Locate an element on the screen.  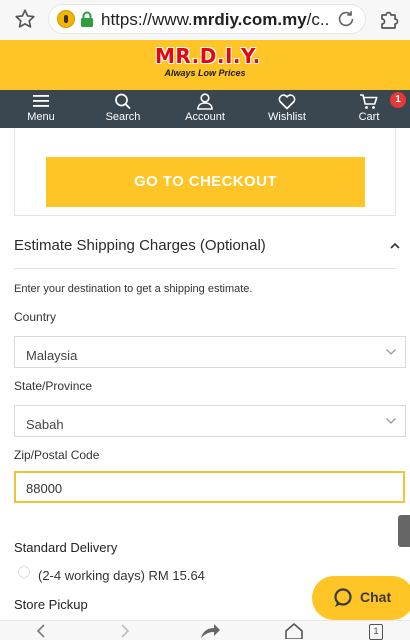
back-arrow-icon is located at coordinates (41, 631).